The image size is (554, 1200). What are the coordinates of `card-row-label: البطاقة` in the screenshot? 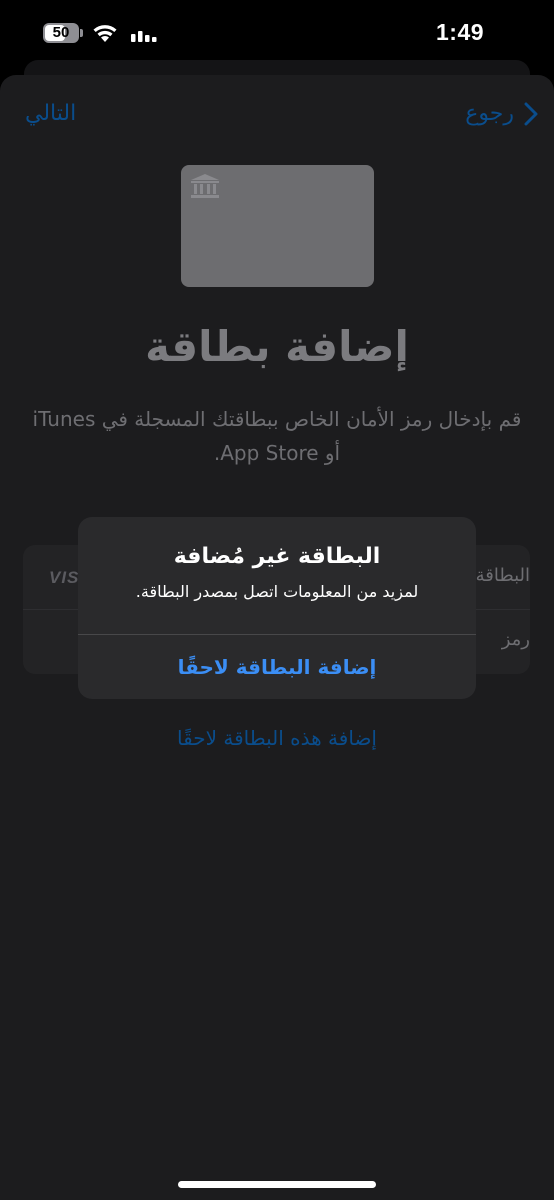 It's located at (502, 575).